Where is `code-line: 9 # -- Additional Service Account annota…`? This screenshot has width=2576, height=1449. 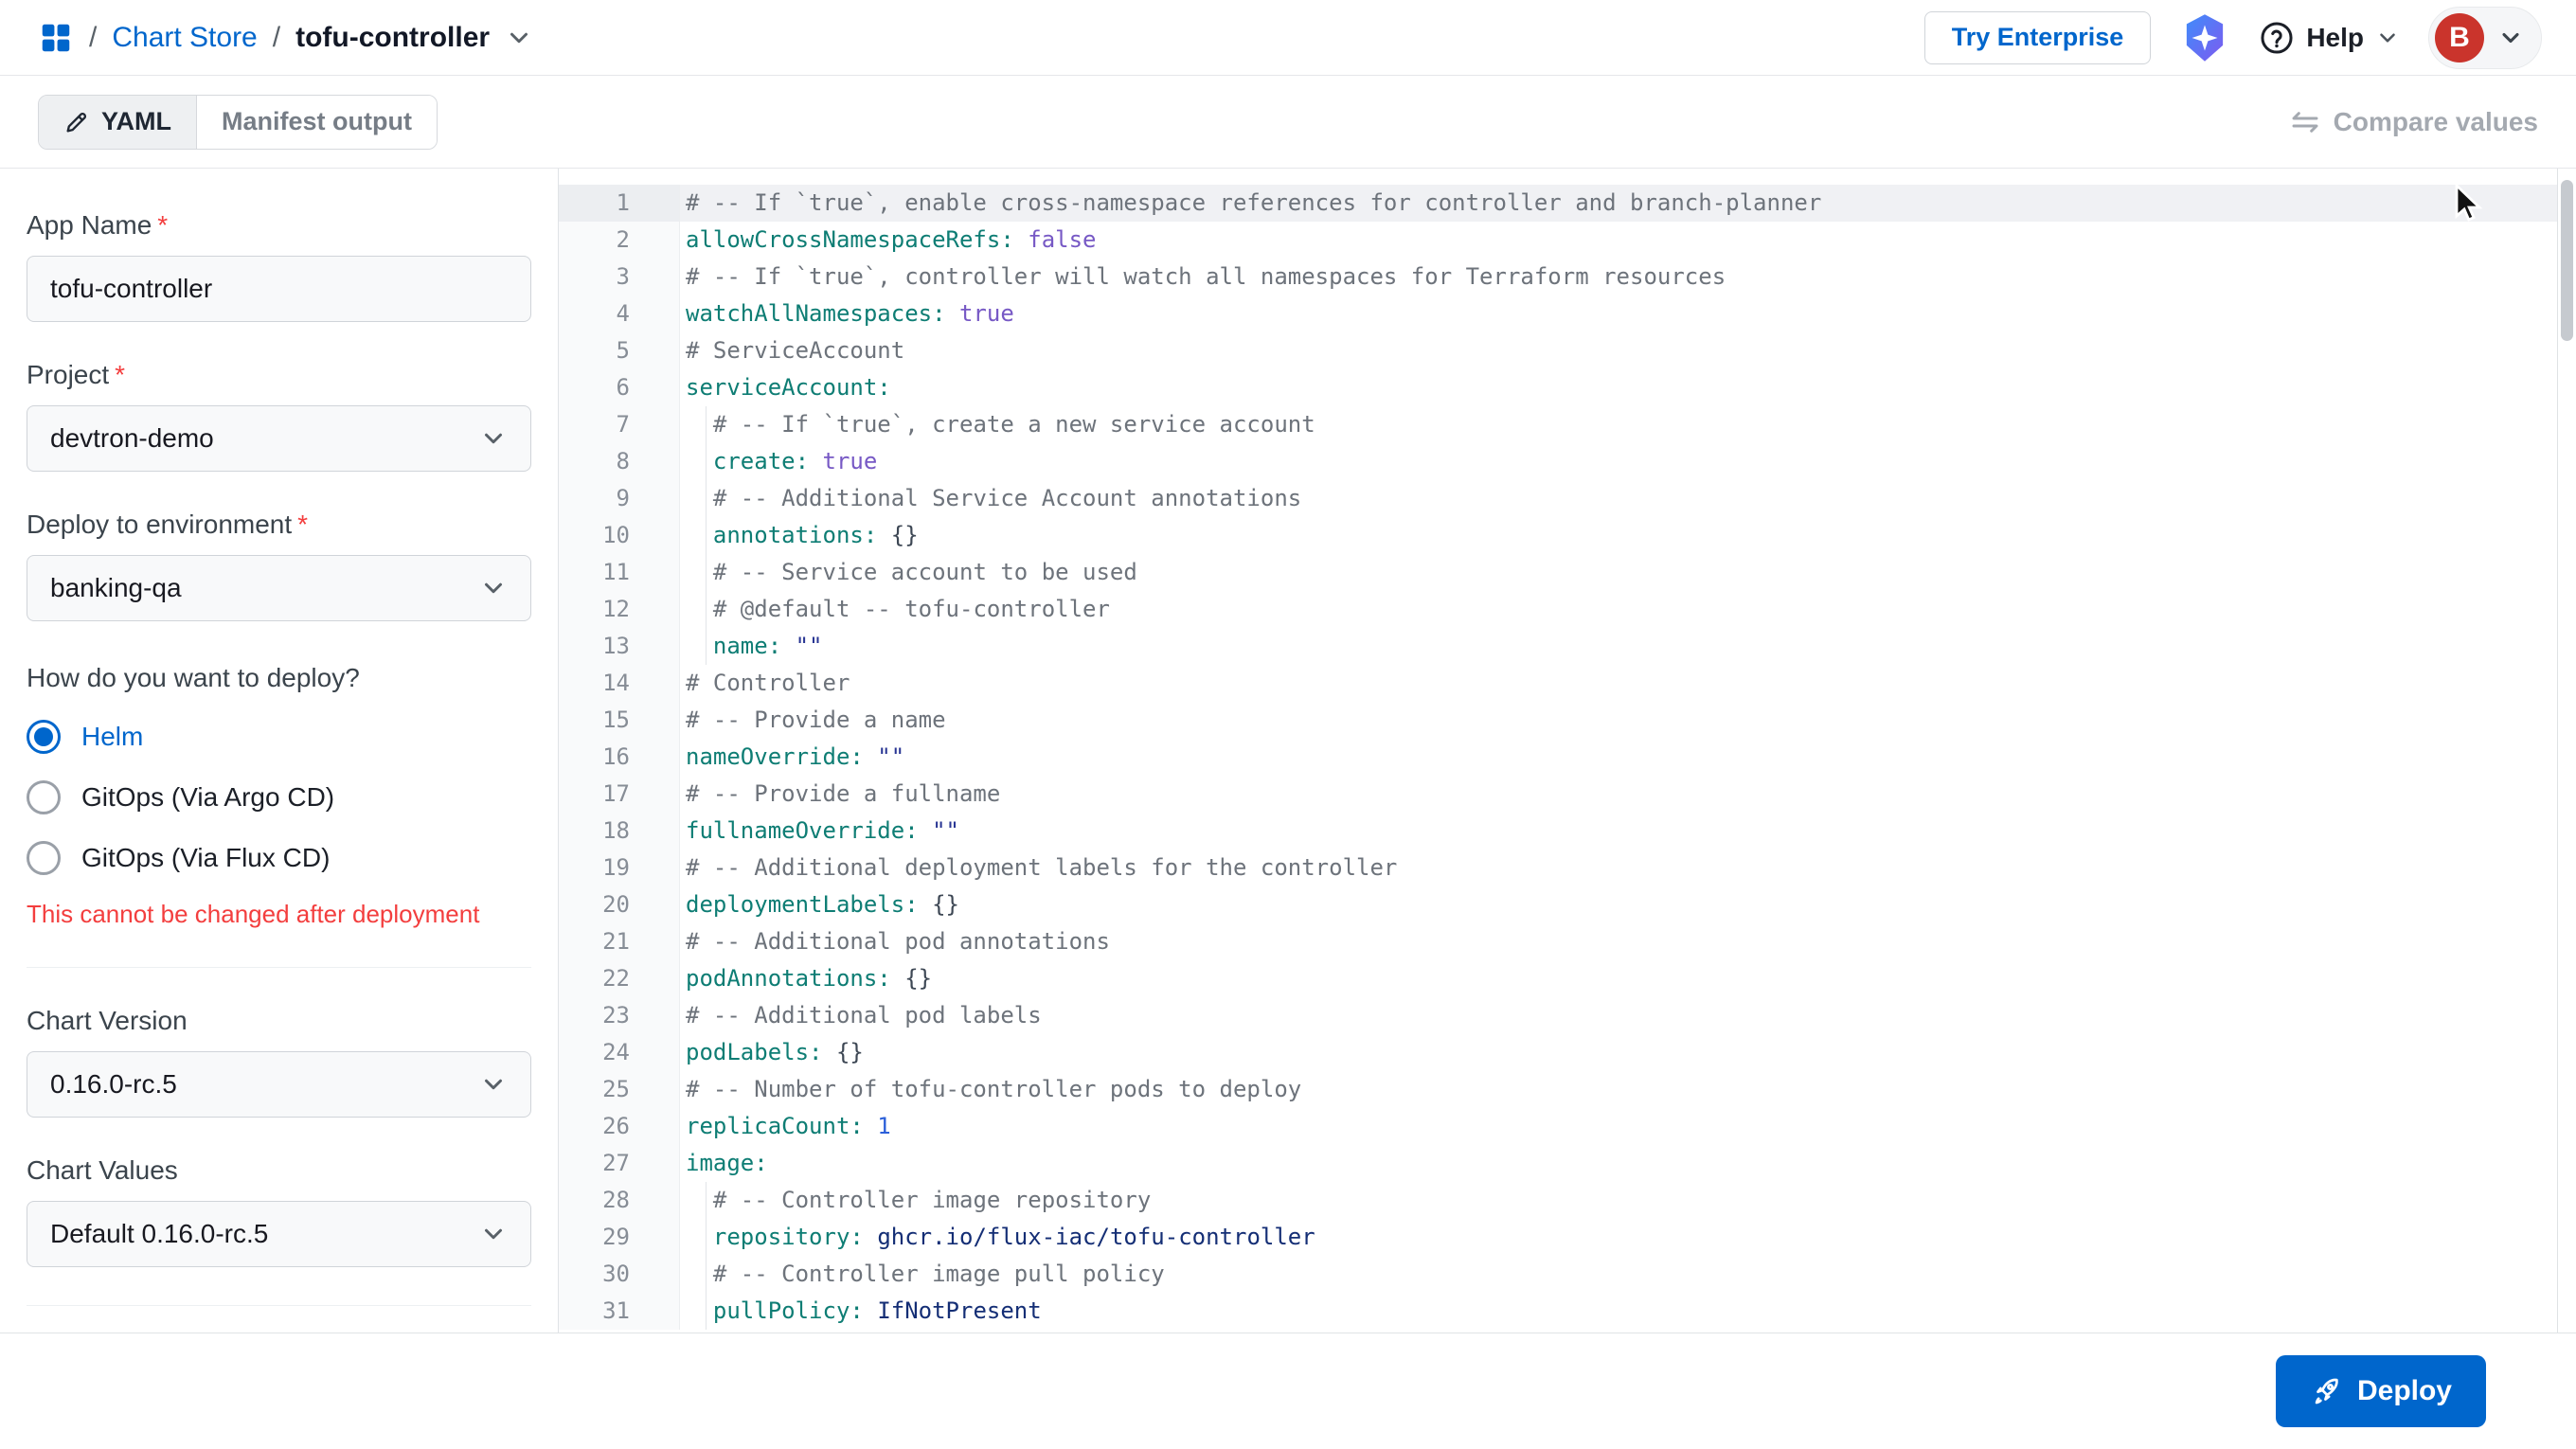
code-line: 9 # -- Additional Service Account annota… is located at coordinates (1558, 498).